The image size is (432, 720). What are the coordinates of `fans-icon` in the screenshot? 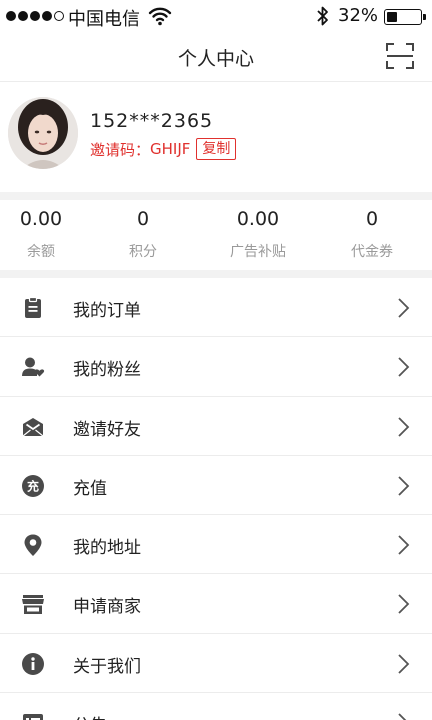 It's located at (33, 367).